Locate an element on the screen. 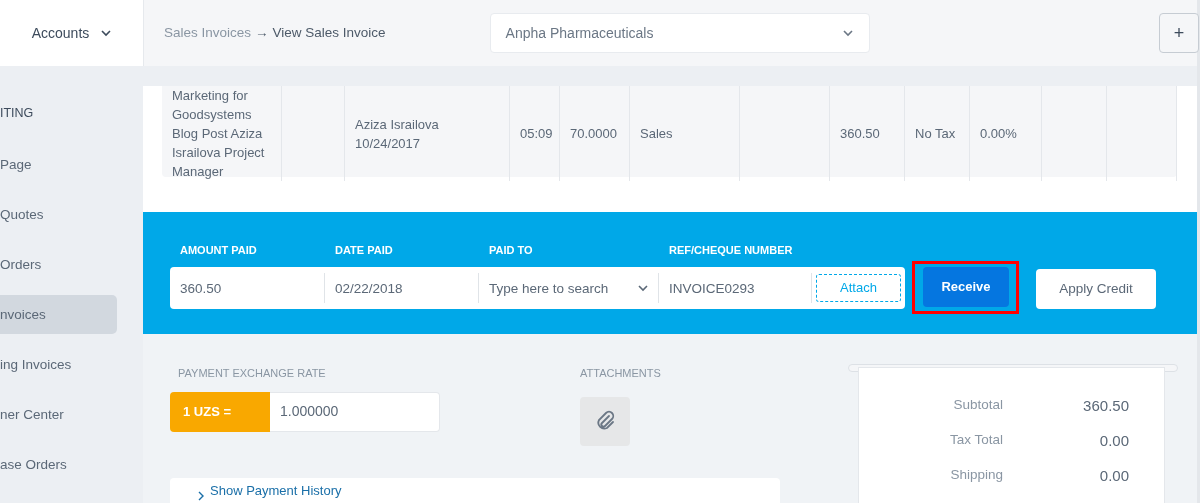 This screenshot has height=503, width=1200. section-label: ATTACHMENTS is located at coordinates (620, 373).